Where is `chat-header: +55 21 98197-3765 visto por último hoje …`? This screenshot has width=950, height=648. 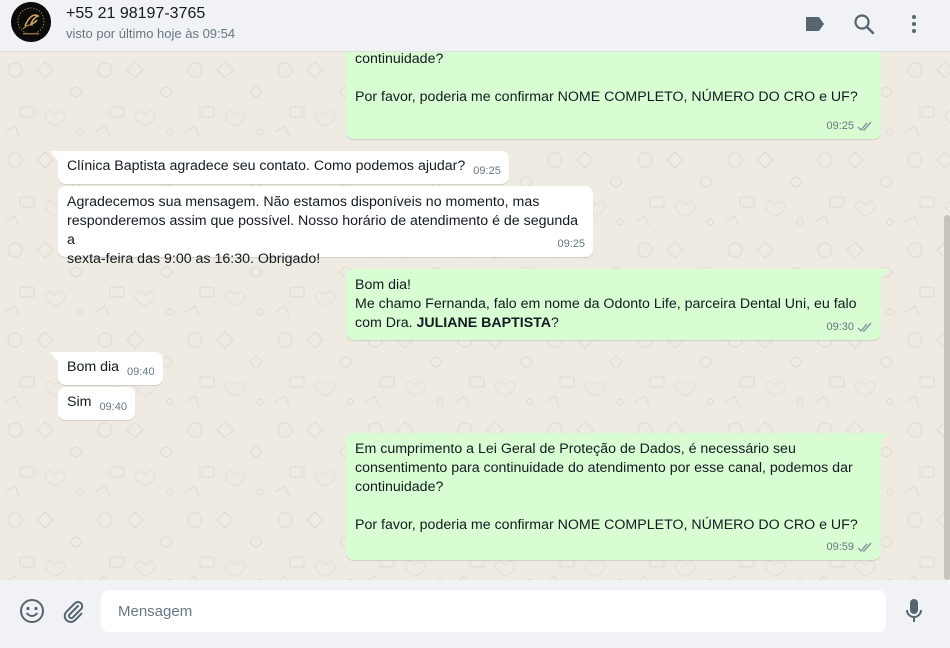 chat-header: +55 21 98197-3765 visto por último hoje … is located at coordinates (475, 26).